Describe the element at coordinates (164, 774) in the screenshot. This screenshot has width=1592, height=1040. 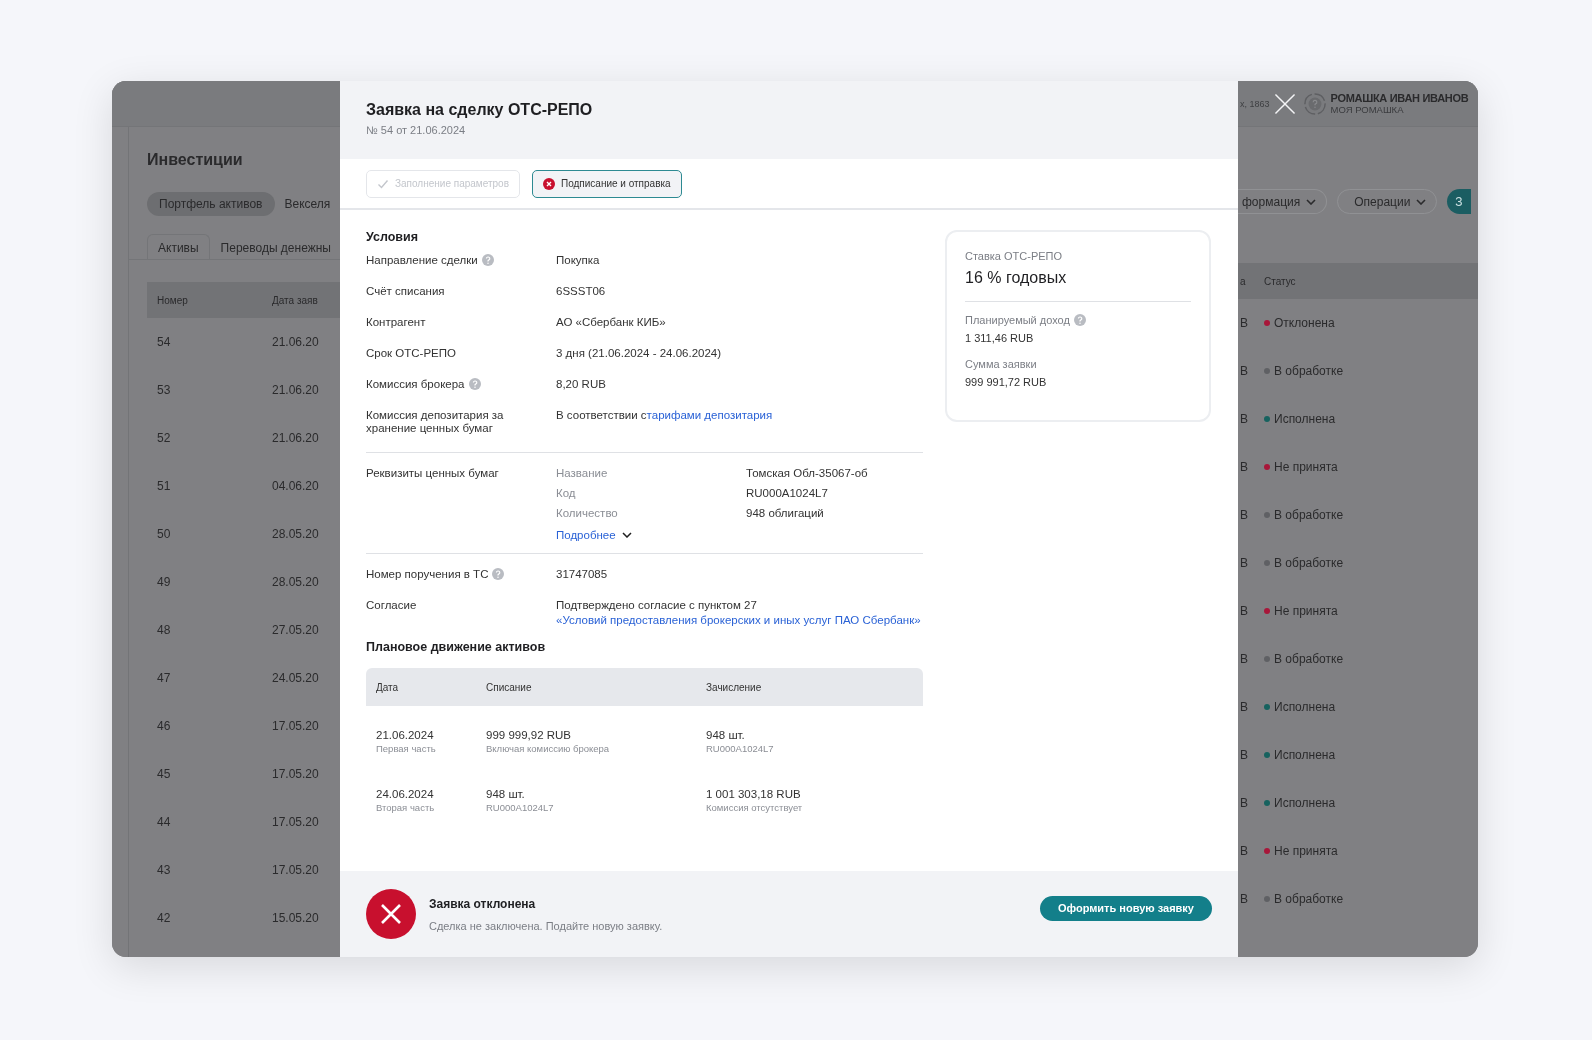
I see `table-cell-text: 45` at that location.